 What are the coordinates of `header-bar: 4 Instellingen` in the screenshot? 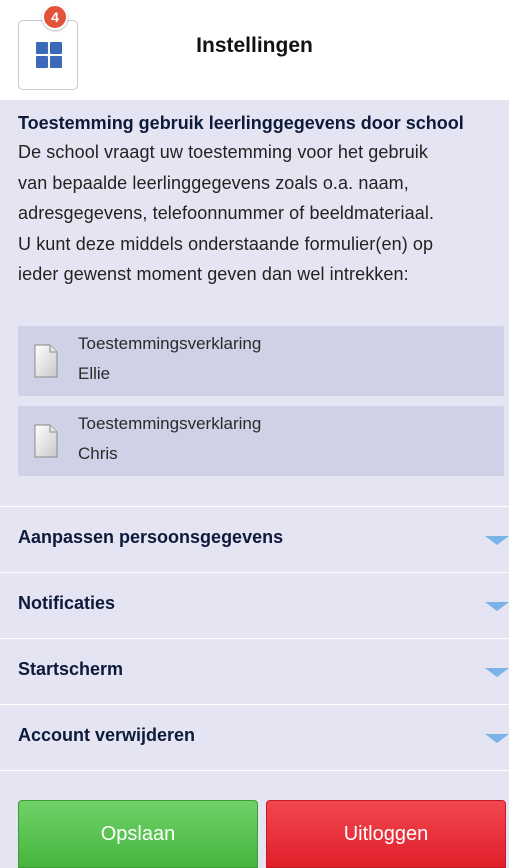 It's located at (254, 50).